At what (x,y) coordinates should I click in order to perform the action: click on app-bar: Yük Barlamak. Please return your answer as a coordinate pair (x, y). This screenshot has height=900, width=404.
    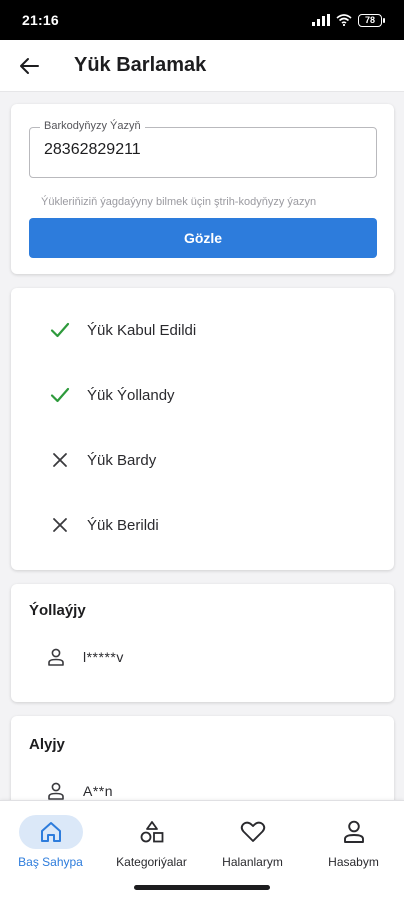
    Looking at the image, I should click on (202, 66).